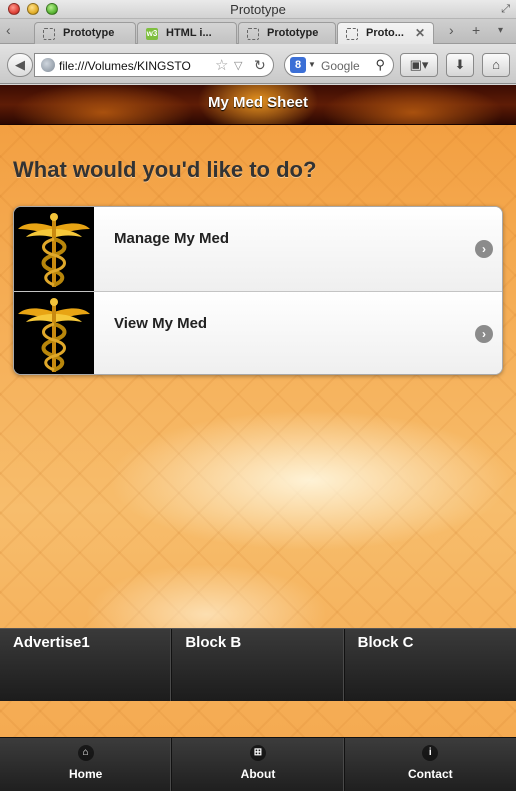  Describe the element at coordinates (8, 30) in the screenshot. I see `tab-scroll-left-icon: ‹` at that location.